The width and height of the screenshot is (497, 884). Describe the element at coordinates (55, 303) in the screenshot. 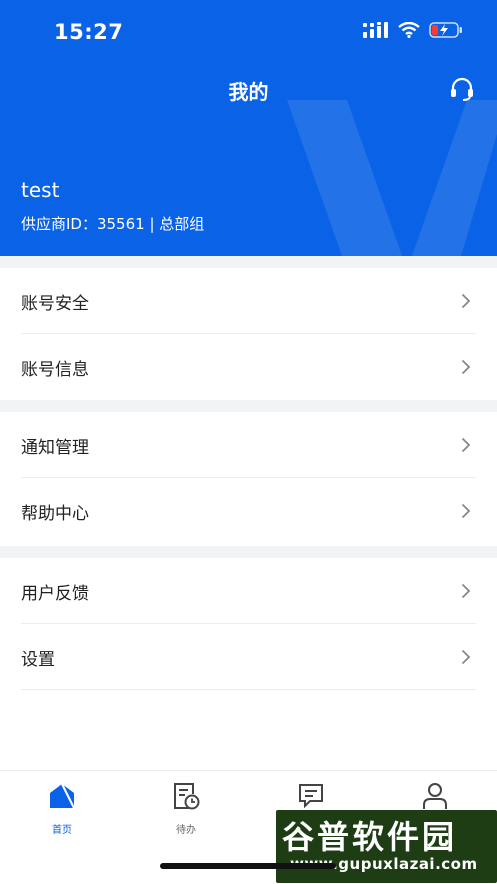

I see `menu-item-label: 账号安全` at that location.